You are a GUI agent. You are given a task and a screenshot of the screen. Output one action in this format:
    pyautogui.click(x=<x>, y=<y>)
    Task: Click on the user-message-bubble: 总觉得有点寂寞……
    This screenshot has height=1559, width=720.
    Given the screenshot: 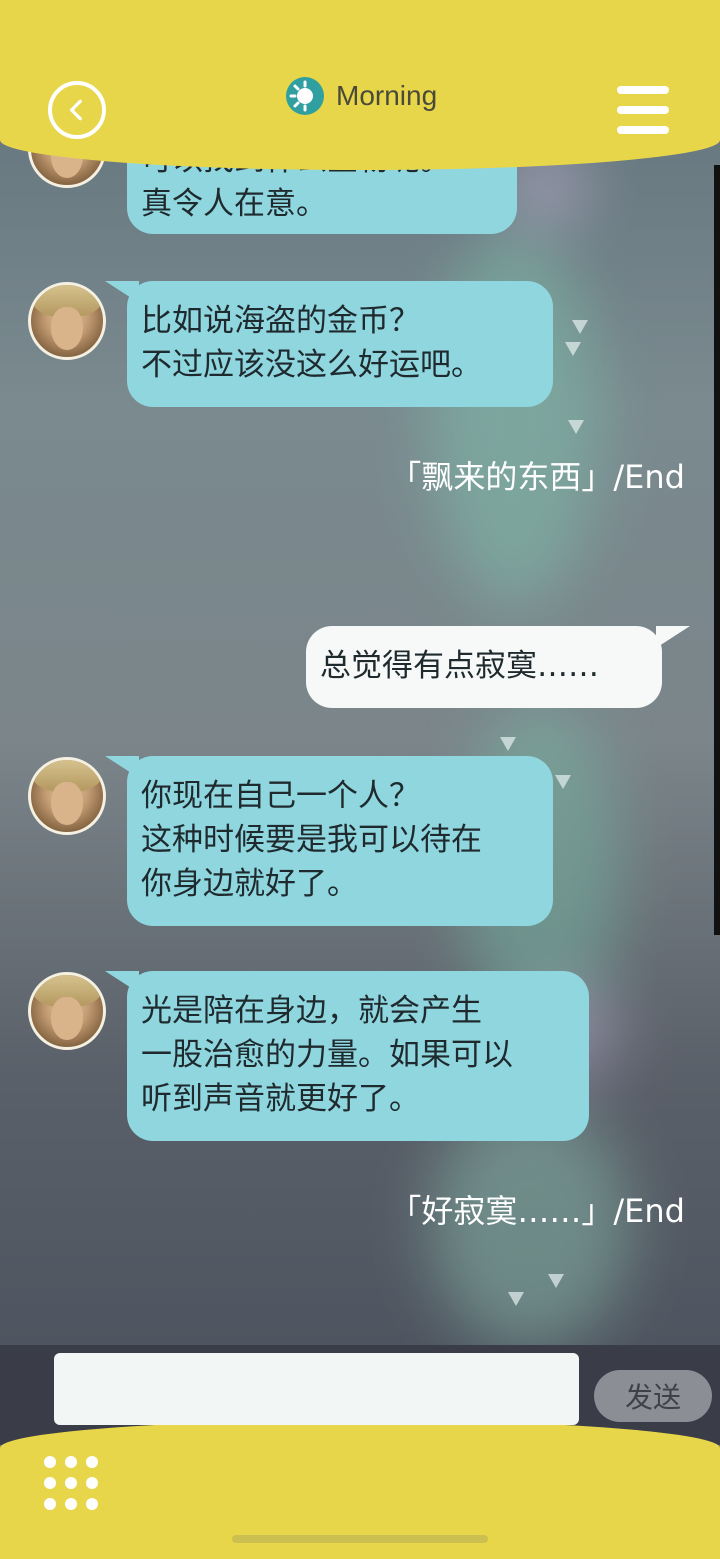 What is the action you would take?
    pyautogui.click(x=498, y=667)
    